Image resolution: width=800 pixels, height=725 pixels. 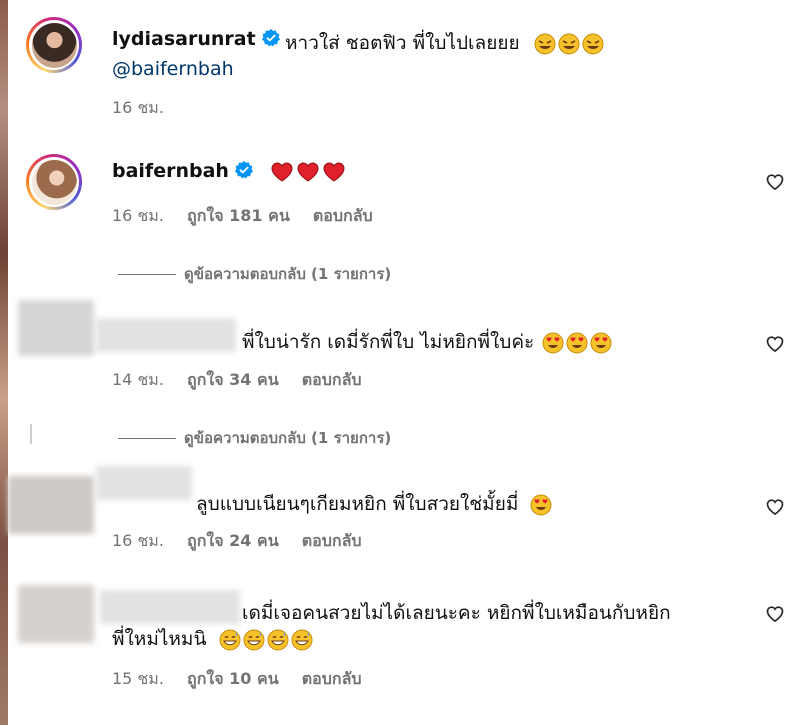 I want to click on comment-text: ลูบแบบเนียนๆเกียมหยิก พี่ใบสวยใช่มั้ยมี่, so click(x=357, y=504).